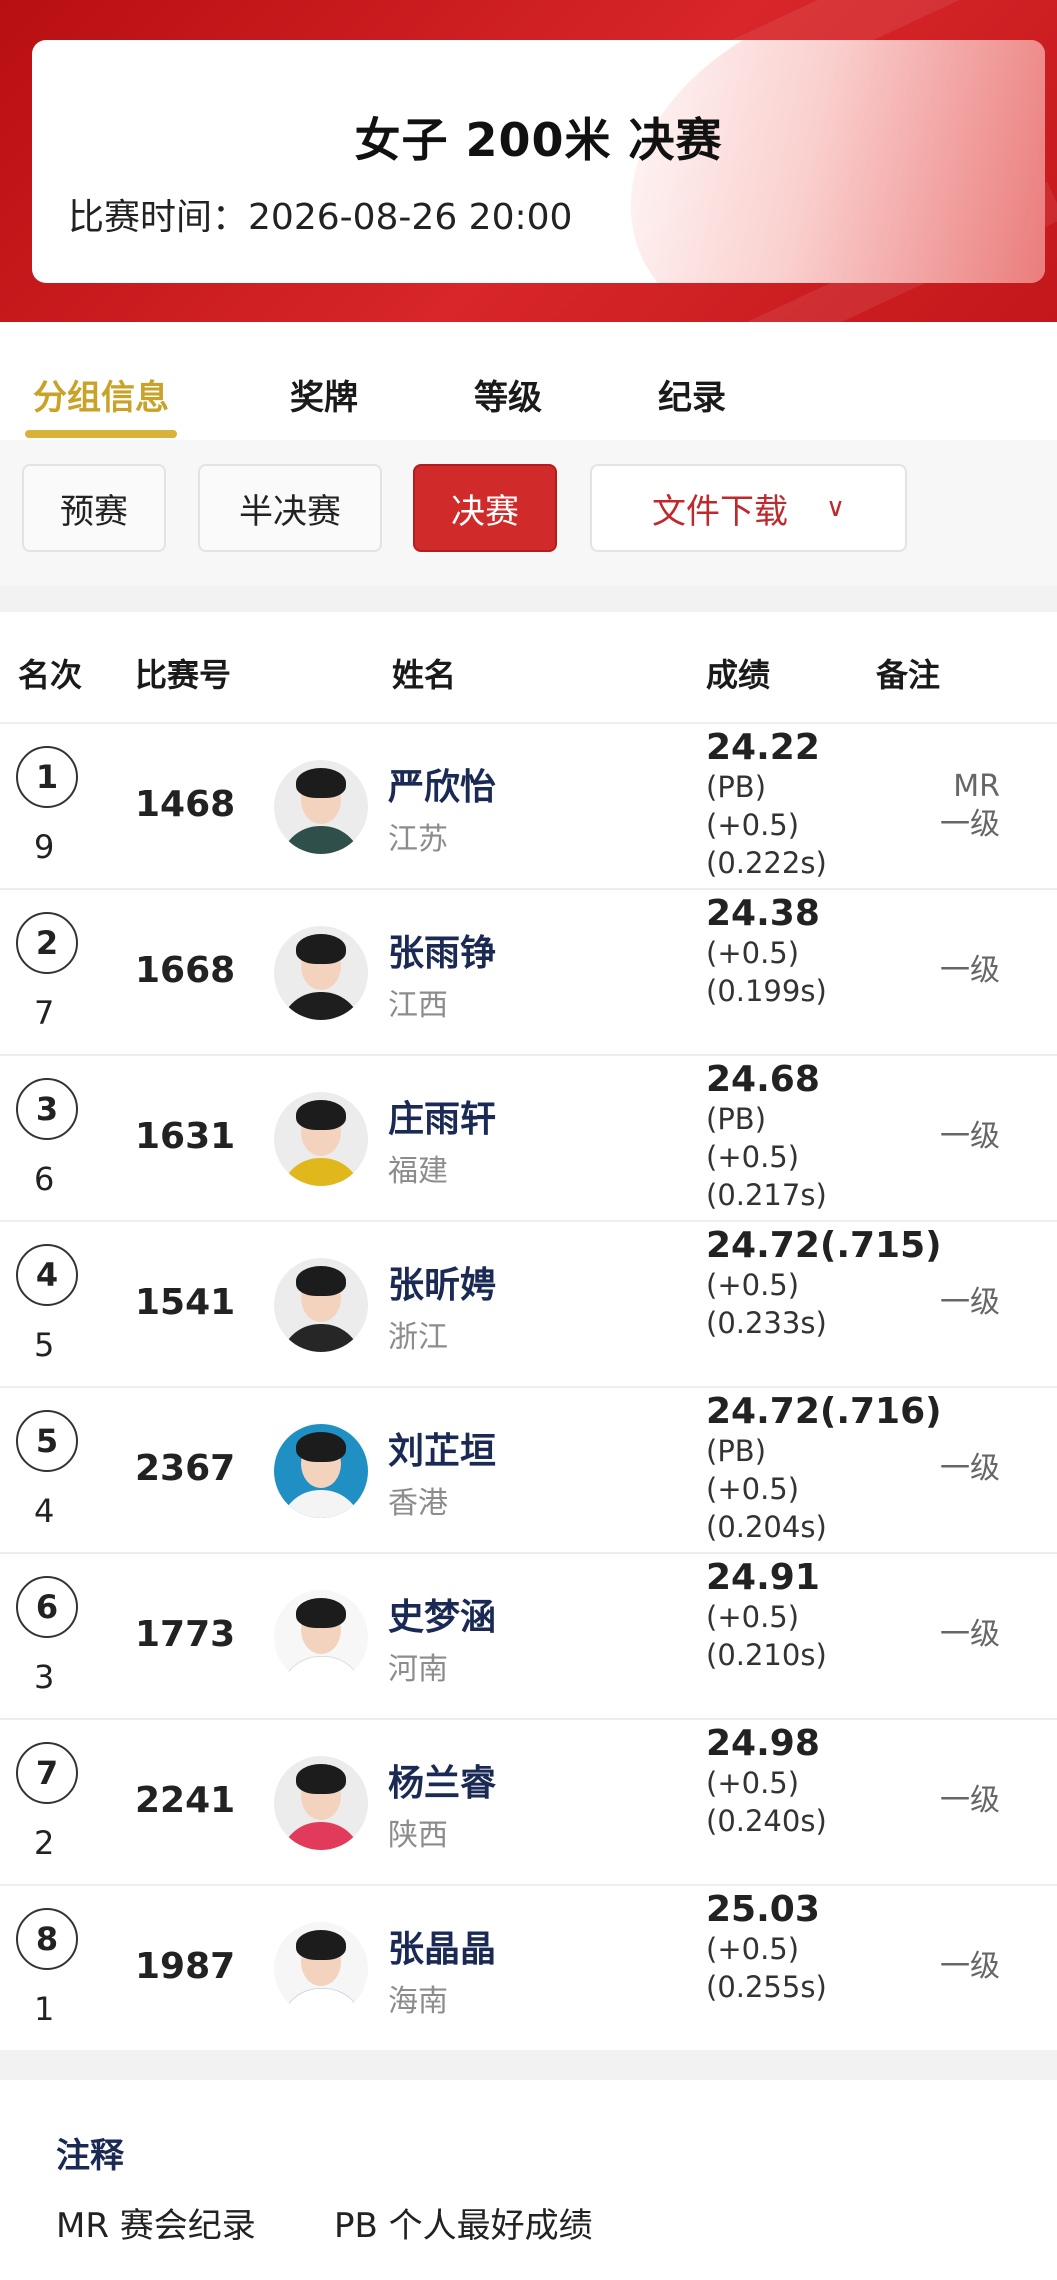 The height and width of the screenshot is (2280, 1057). What do you see at coordinates (50, 675) in the screenshot?
I see `column-header-rank: 名次` at bounding box center [50, 675].